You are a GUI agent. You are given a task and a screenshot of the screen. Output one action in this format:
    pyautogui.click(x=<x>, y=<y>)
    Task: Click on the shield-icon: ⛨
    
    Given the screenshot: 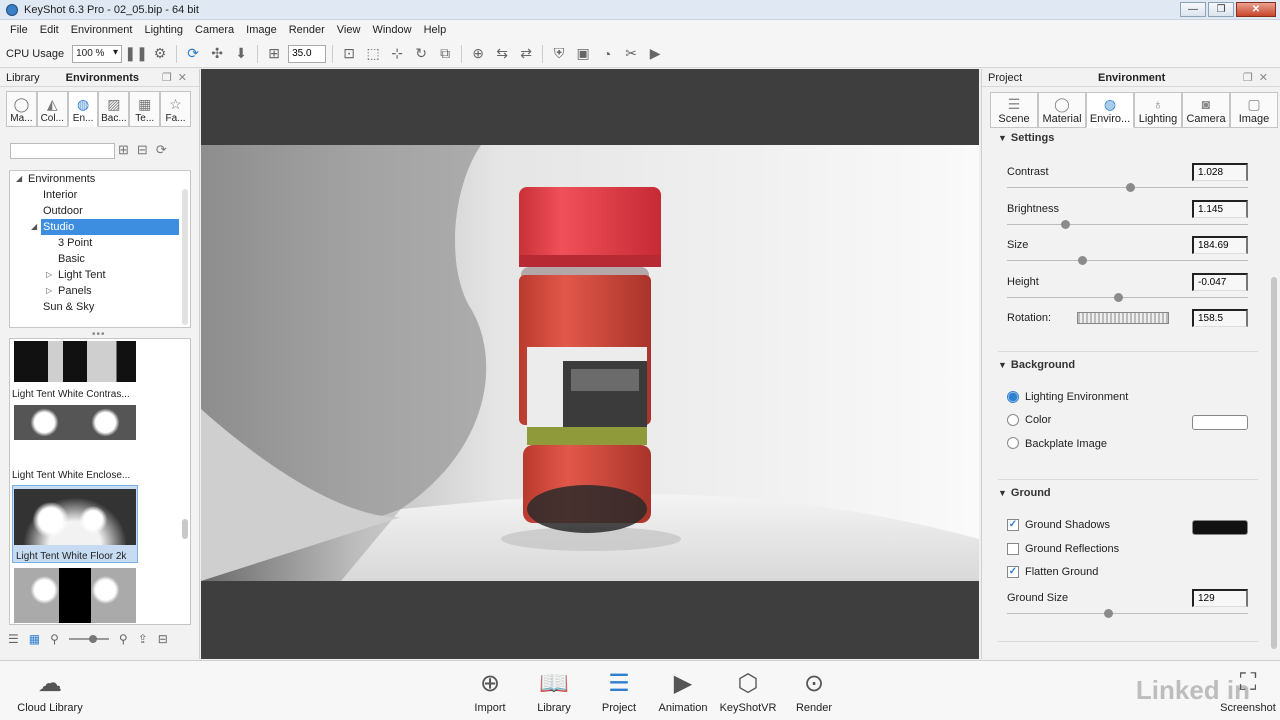 What is the action you would take?
    pyautogui.click(x=559, y=54)
    